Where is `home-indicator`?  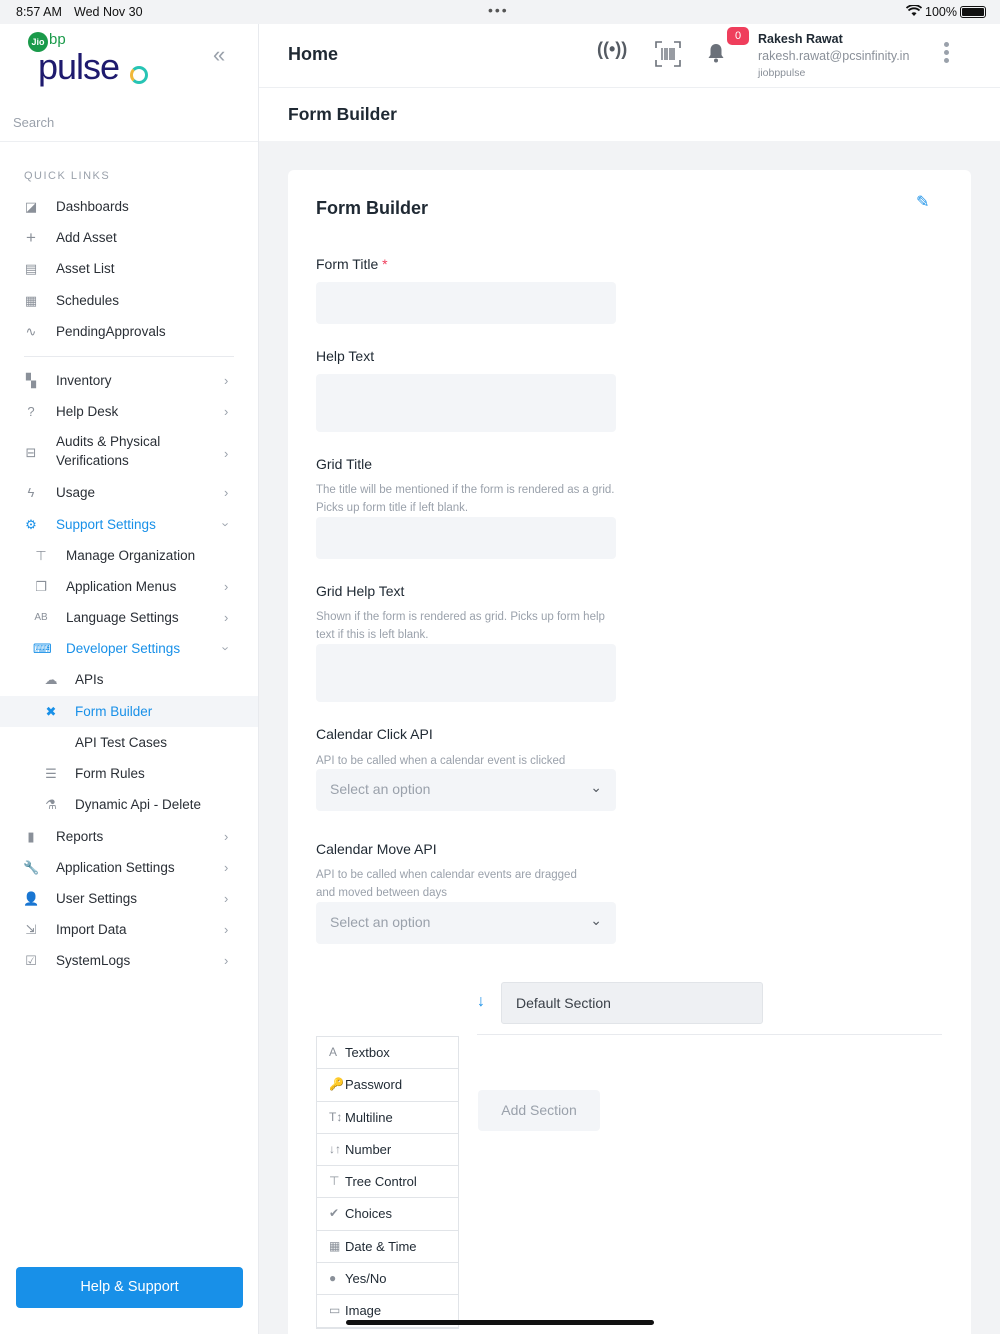
home-indicator is located at coordinates (500, 1322).